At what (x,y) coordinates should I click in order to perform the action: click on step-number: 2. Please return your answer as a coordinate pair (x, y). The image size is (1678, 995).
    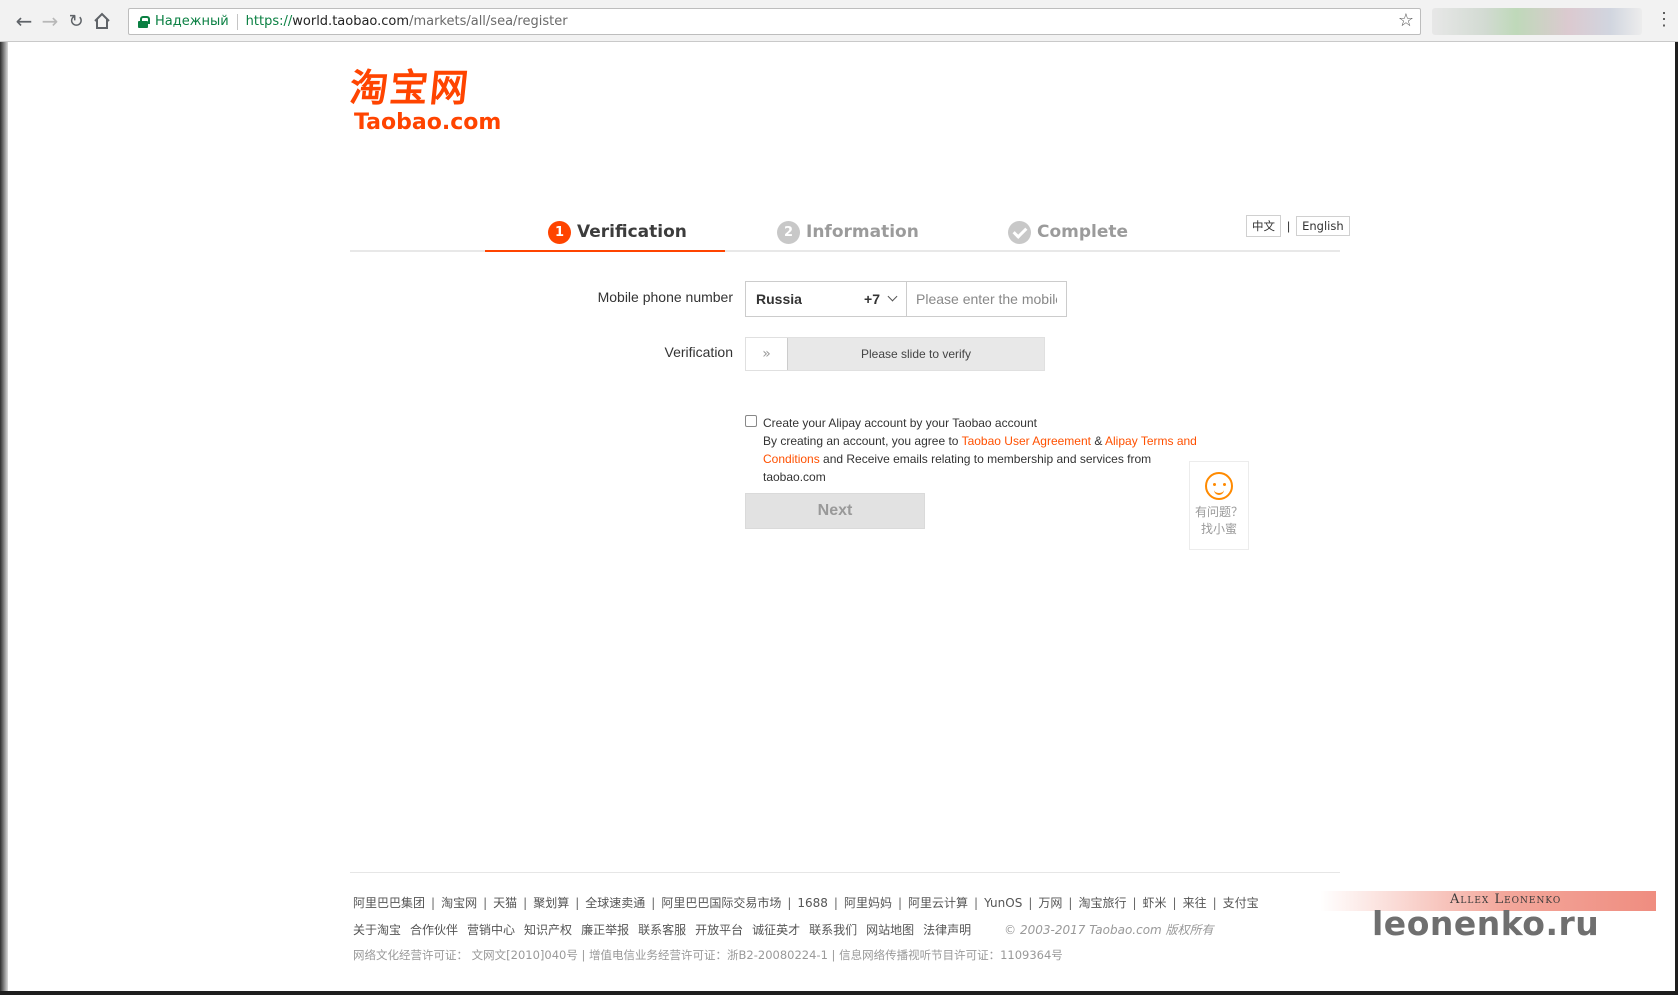
    Looking at the image, I should click on (788, 232).